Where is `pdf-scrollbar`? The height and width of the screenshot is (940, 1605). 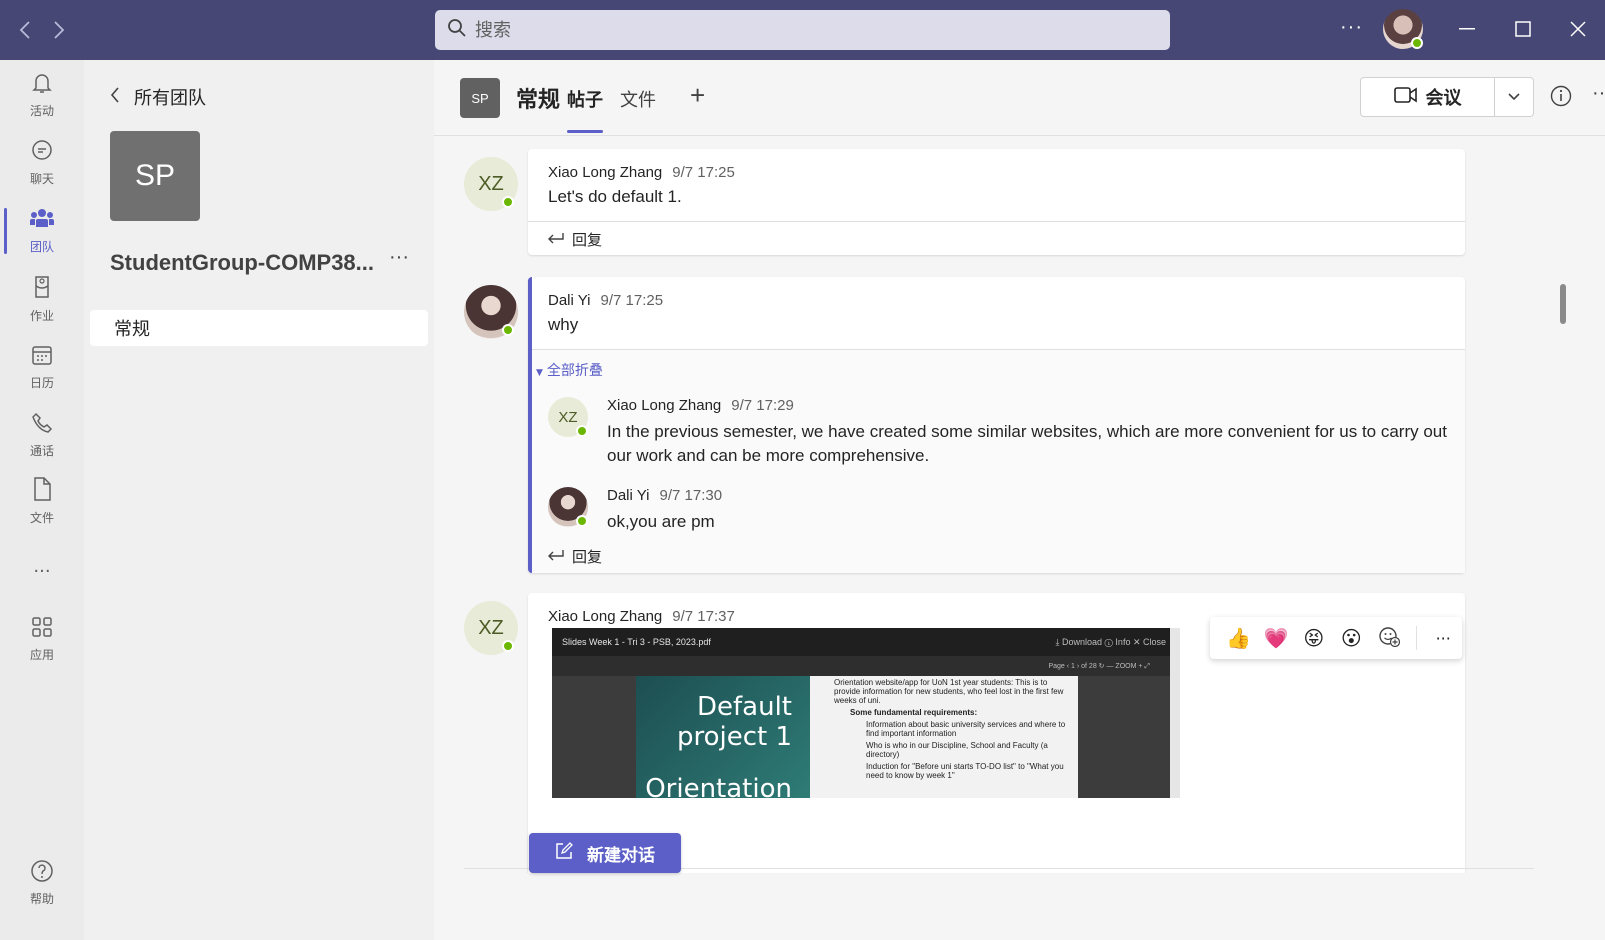
pdf-scrollbar is located at coordinates (1175, 713).